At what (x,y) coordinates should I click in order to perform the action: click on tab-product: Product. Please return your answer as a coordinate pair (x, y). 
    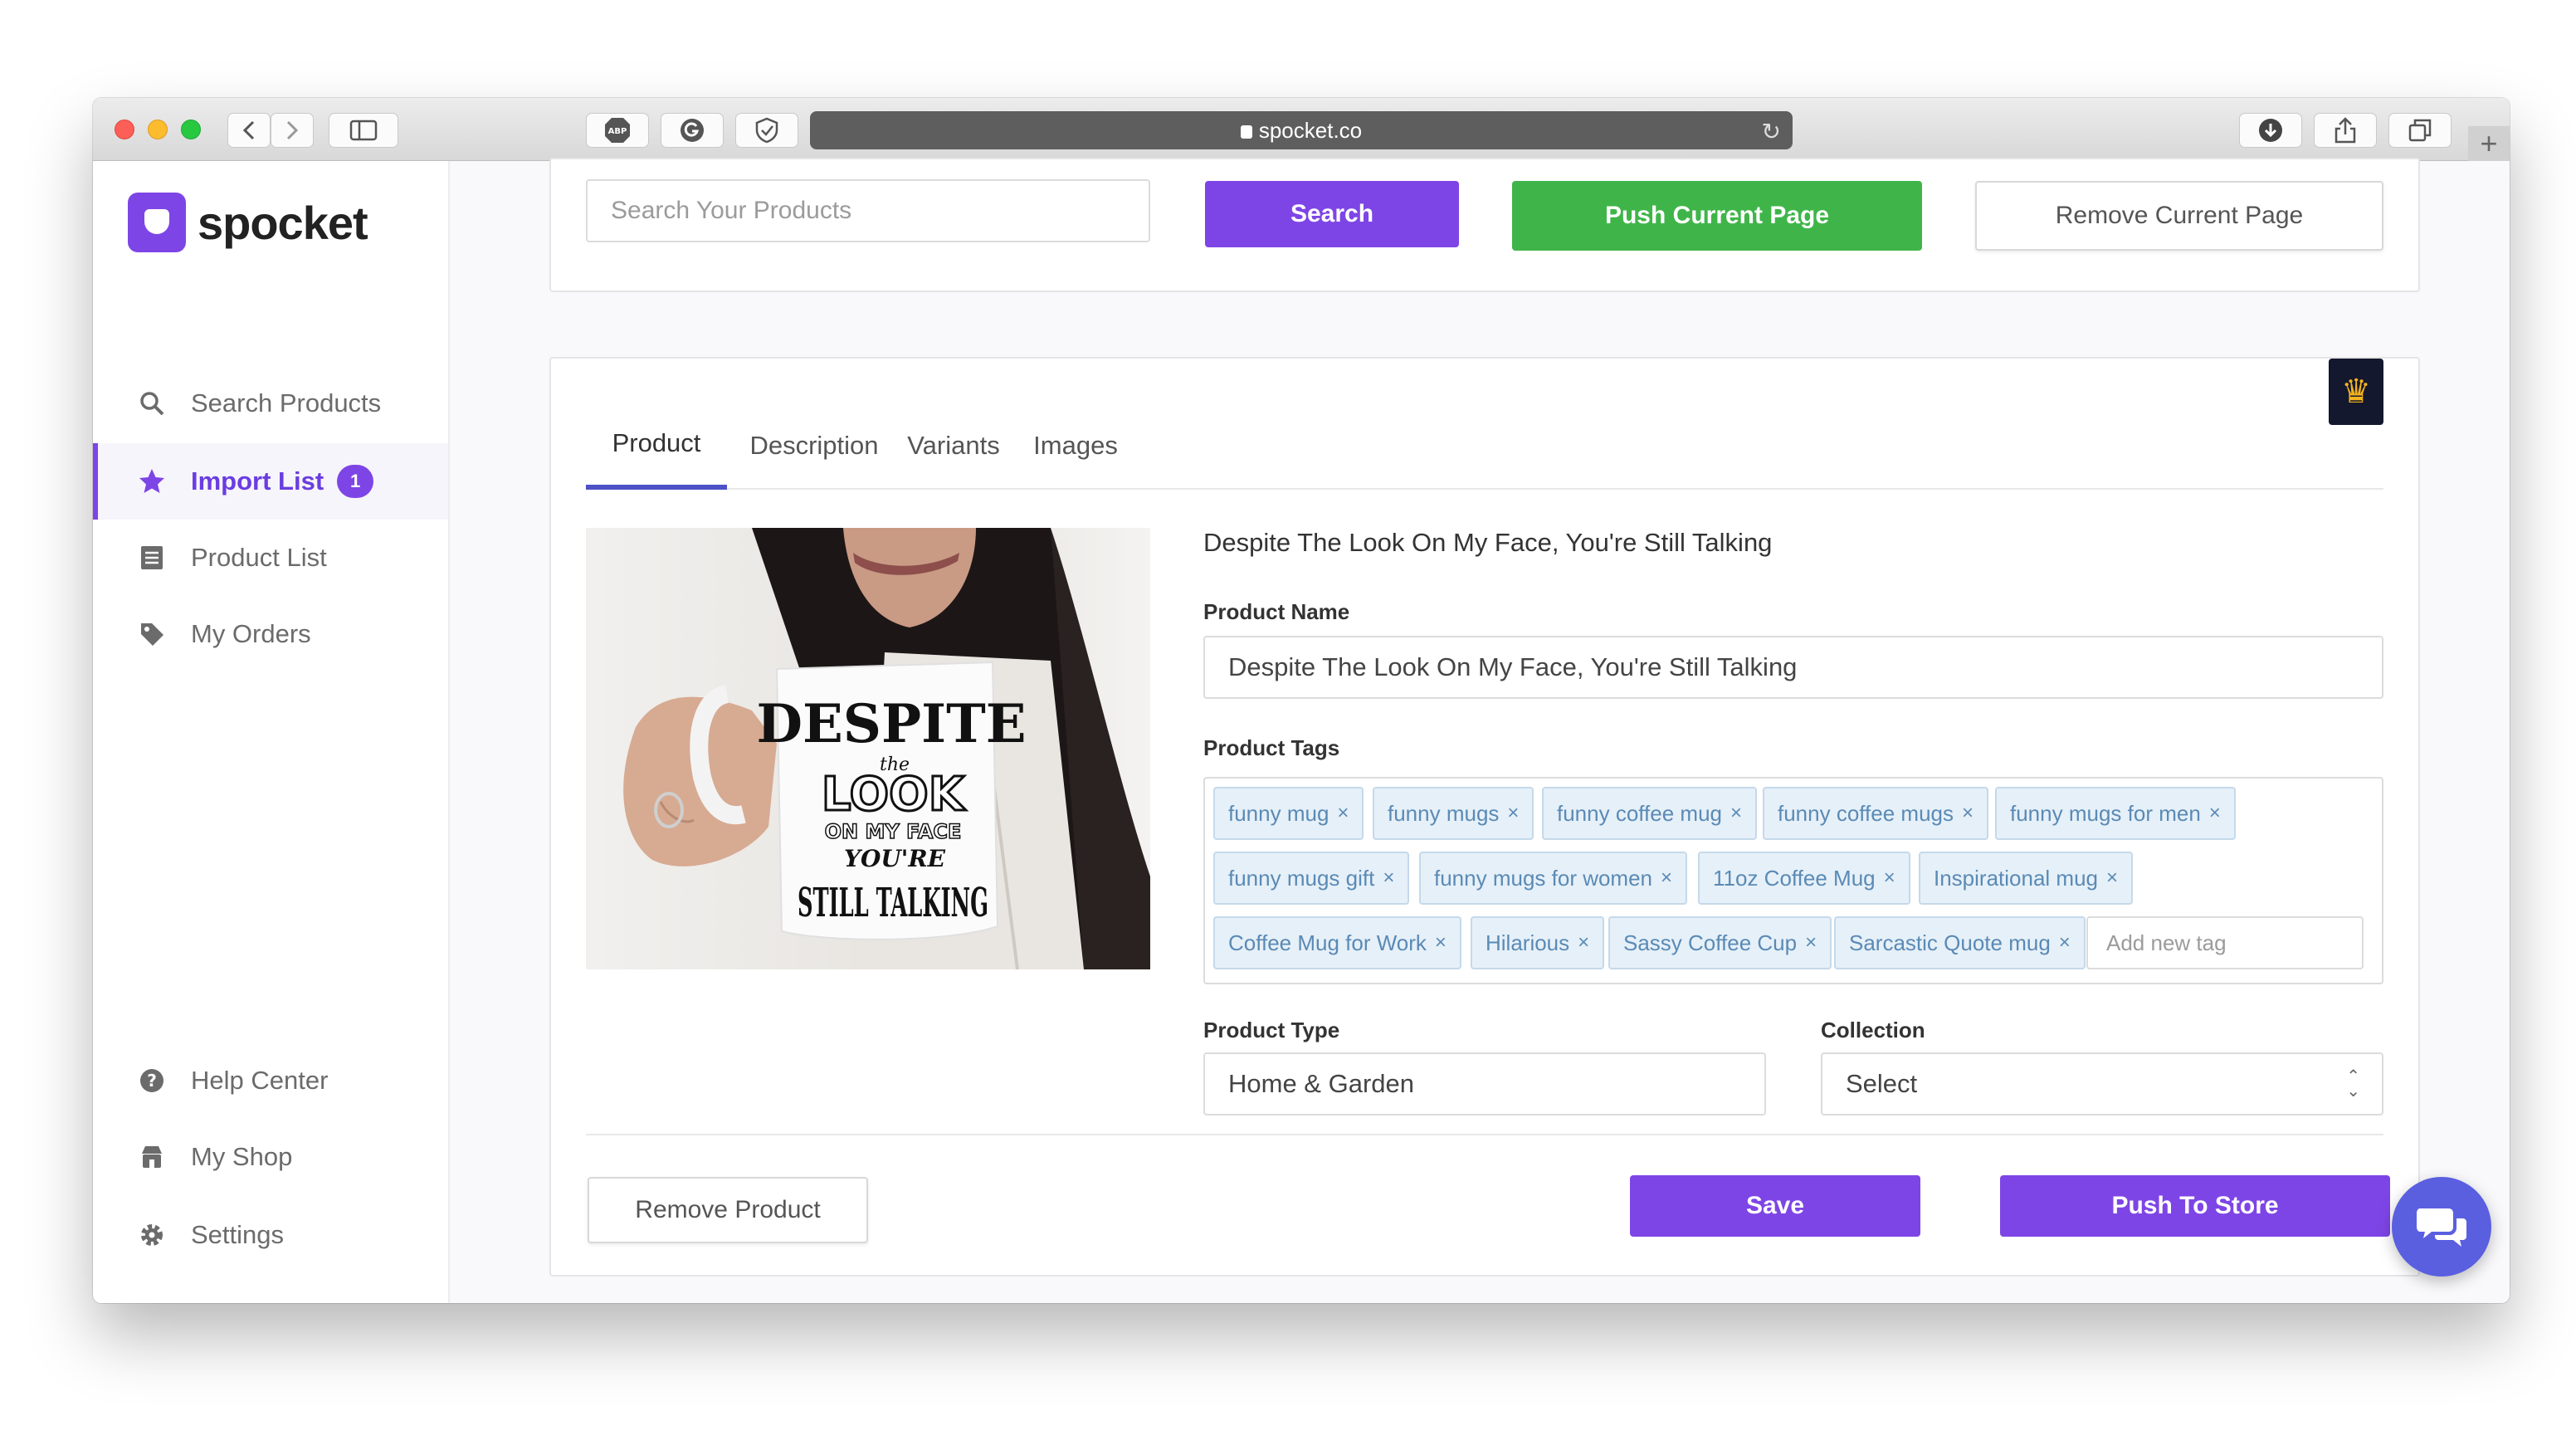
    Looking at the image, I should click on (657, 446).